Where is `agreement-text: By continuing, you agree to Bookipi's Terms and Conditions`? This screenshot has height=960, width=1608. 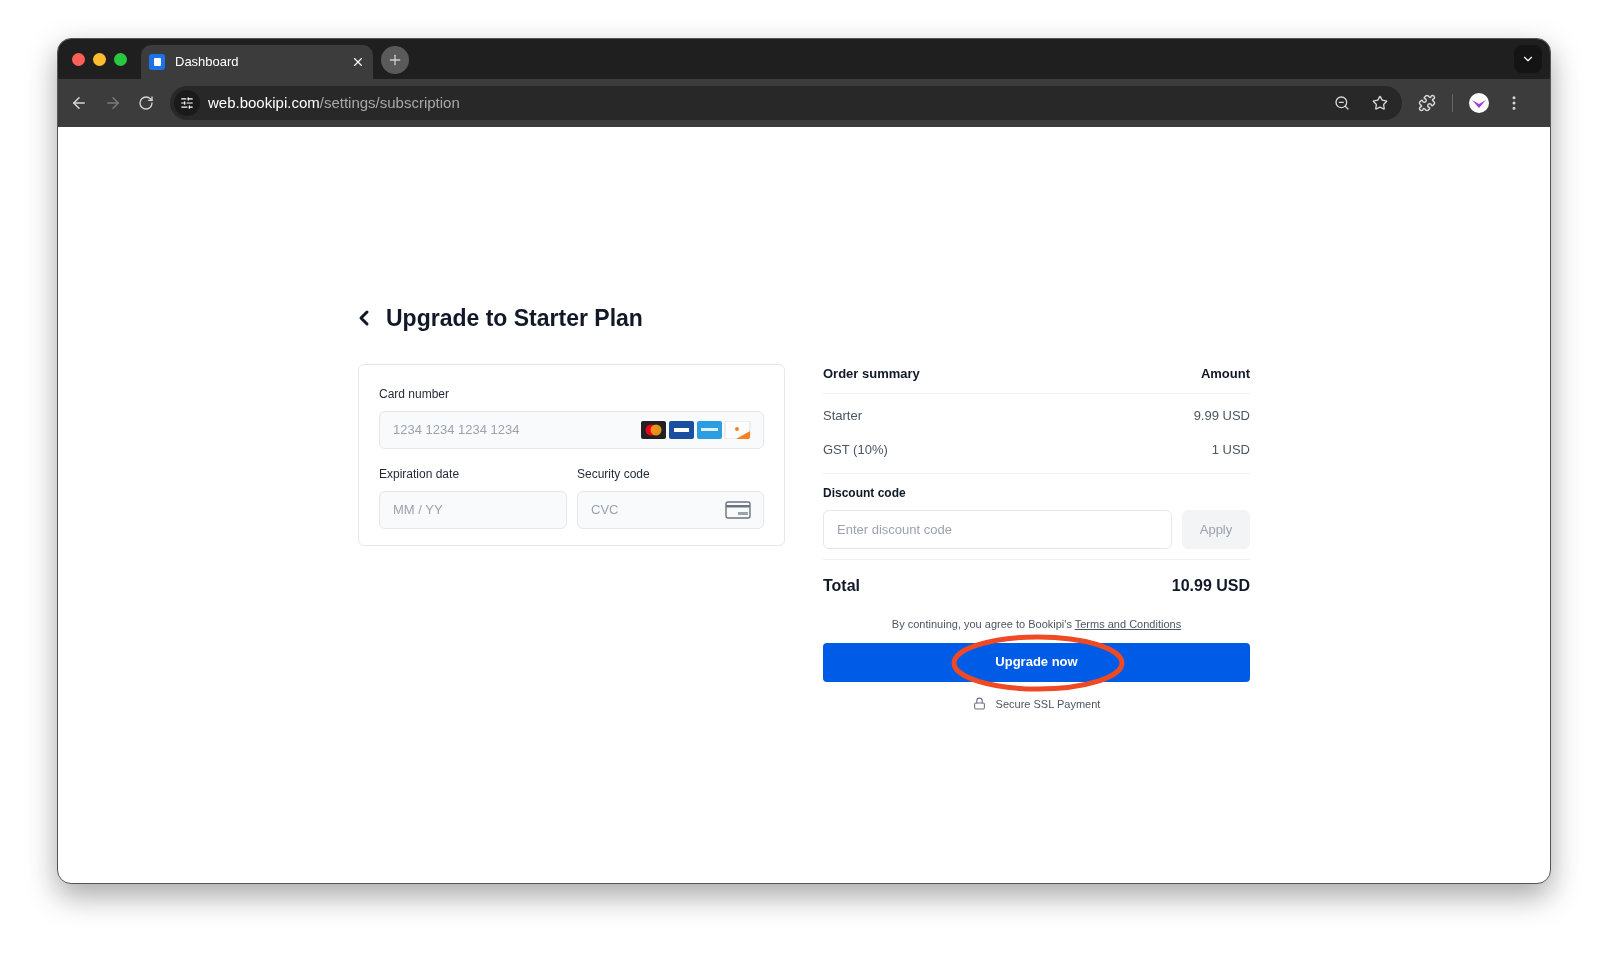
agreement-text: By continuing, you agree to Bookipi's Terms and Conditions is located at coordinates (1036, 624).